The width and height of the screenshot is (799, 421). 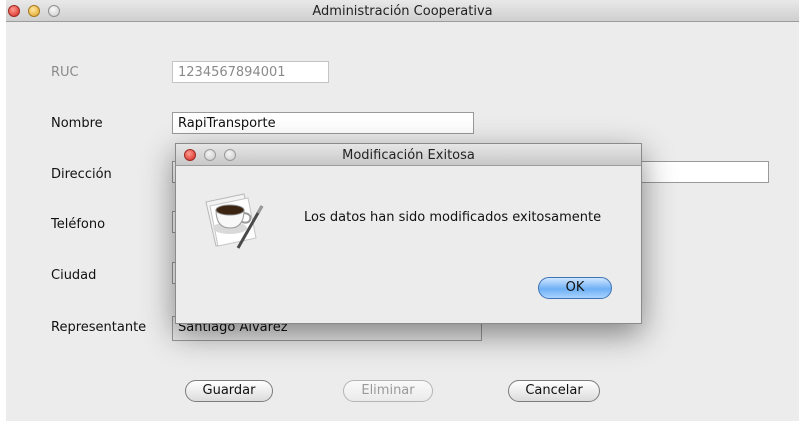 I want to click on dialog-titlebar: Modificación Exitosa, so click(x=408, y=155).